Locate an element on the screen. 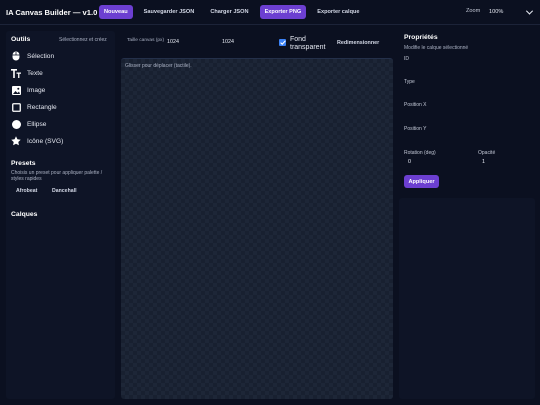  apply-button: Appliquer is located at coordinates (421, 181).